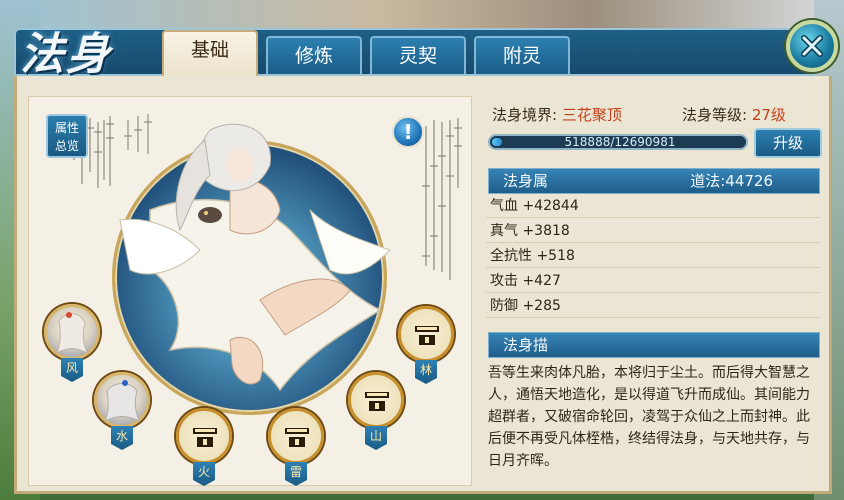  I want to click on exp-progress-text: 518888/12690981, so click(620, 142).